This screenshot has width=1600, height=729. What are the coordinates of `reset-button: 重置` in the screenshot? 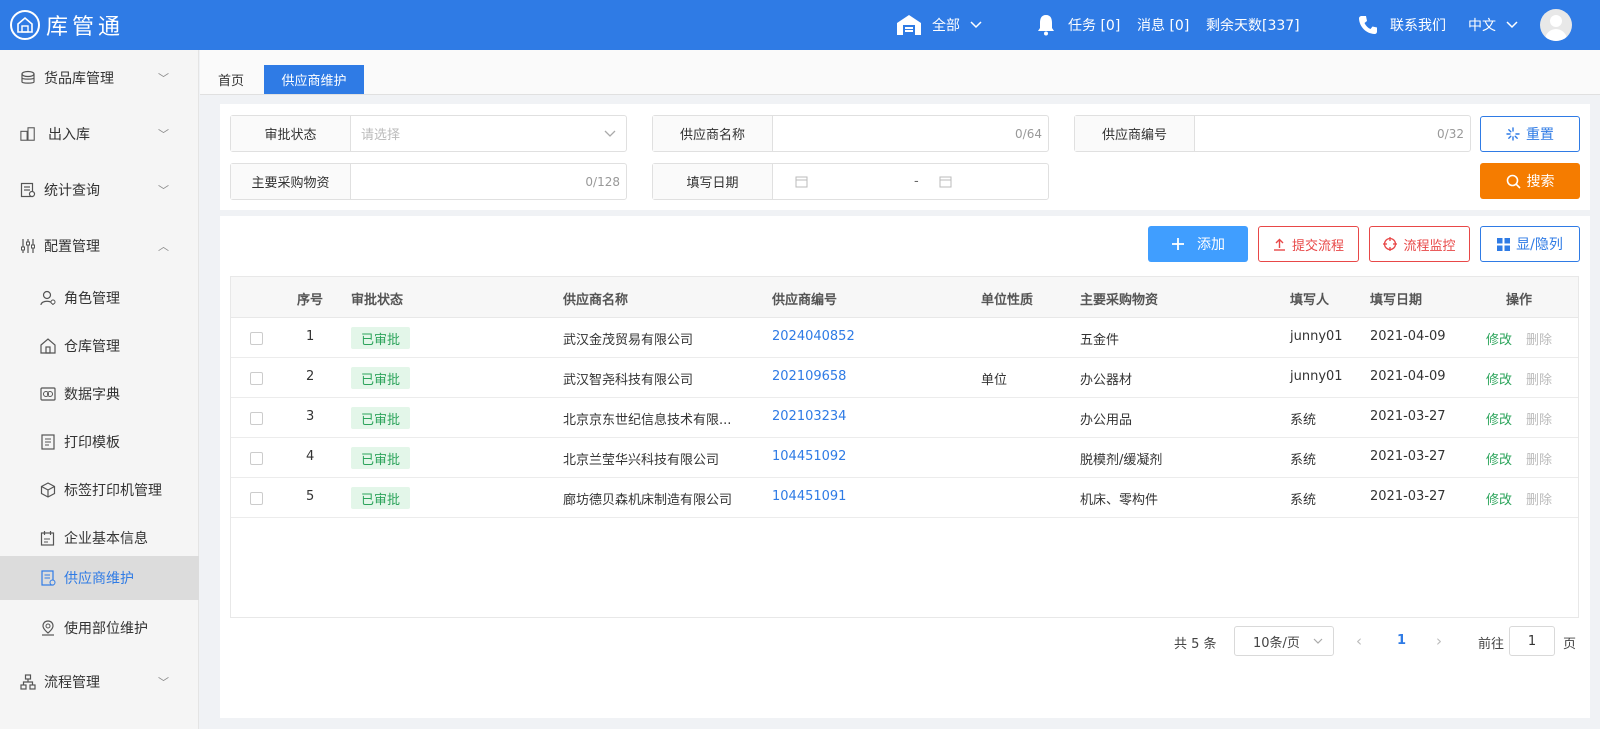 It's located at (1530, 134).